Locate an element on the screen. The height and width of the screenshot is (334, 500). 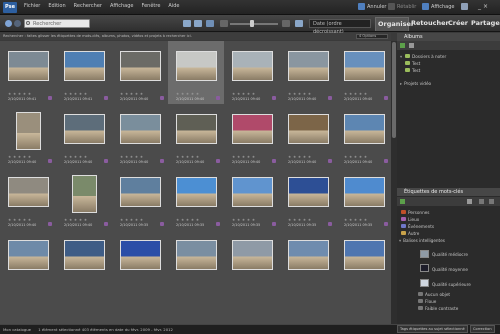
close-icon: × is located at coordinates (485, 6).